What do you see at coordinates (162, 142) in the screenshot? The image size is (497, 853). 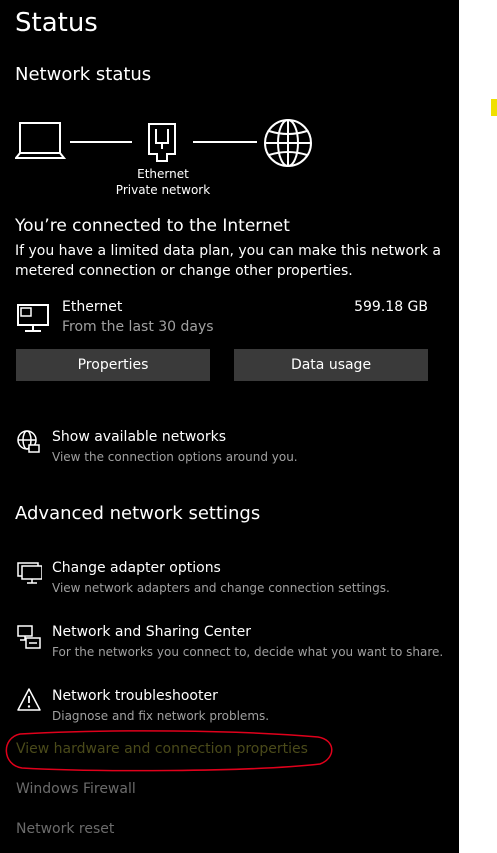 I see `ethernet-port-icon` at bounding box center [162, 142].